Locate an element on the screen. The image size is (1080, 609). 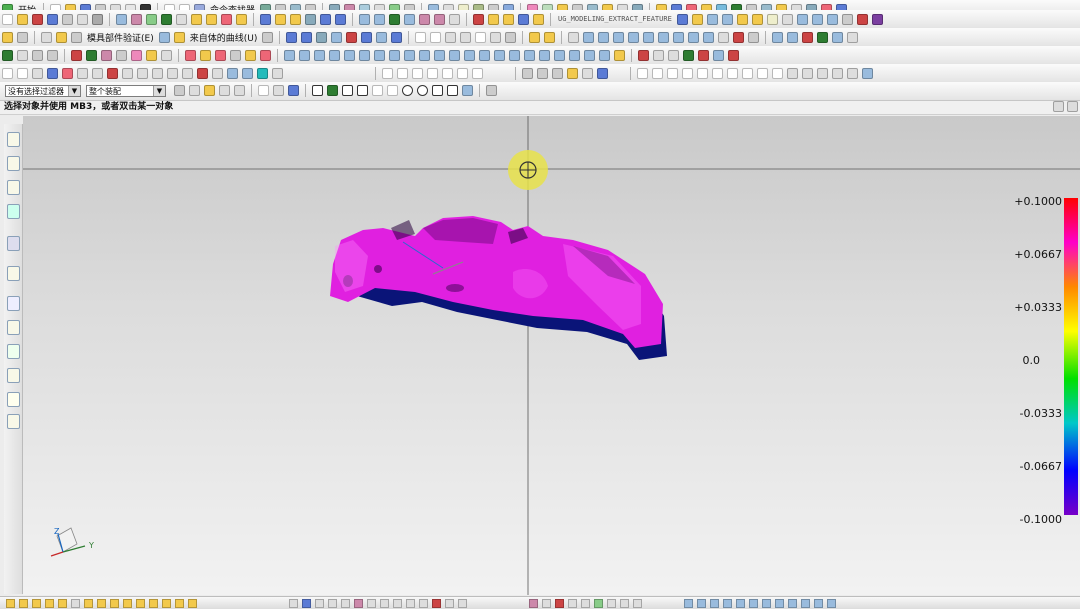
restore-icon is located at coordinates (1072, 106).